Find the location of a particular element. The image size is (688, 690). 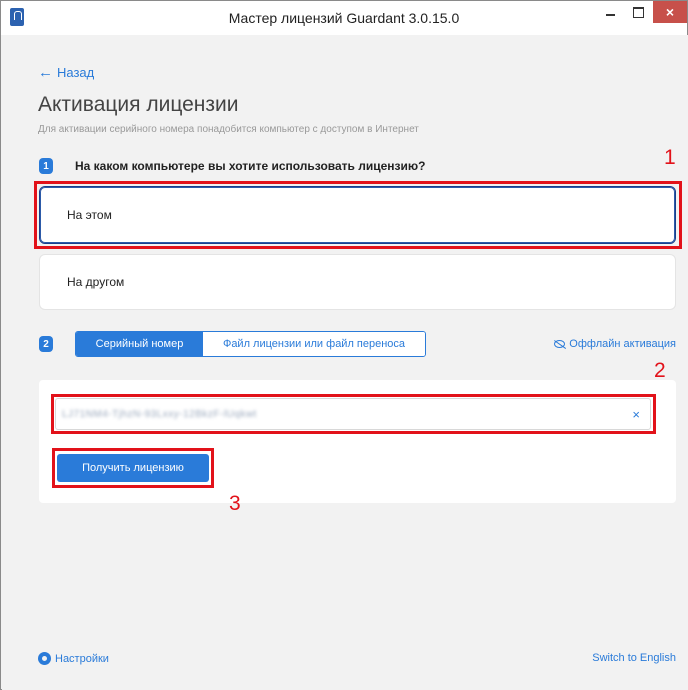

arrow-left-icon: ← is located at coordinates (45, 72).